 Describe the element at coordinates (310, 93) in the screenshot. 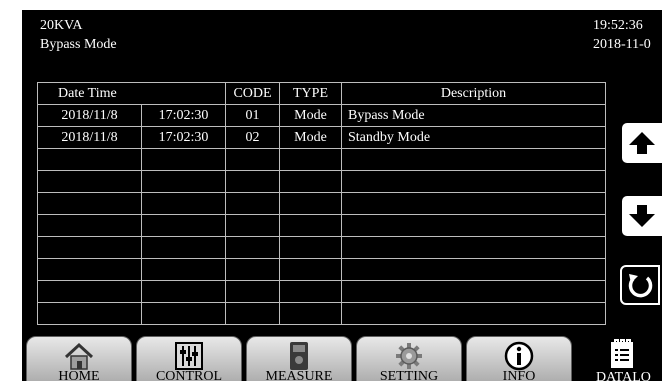

I see `column-header-type: TYPE` at that location.